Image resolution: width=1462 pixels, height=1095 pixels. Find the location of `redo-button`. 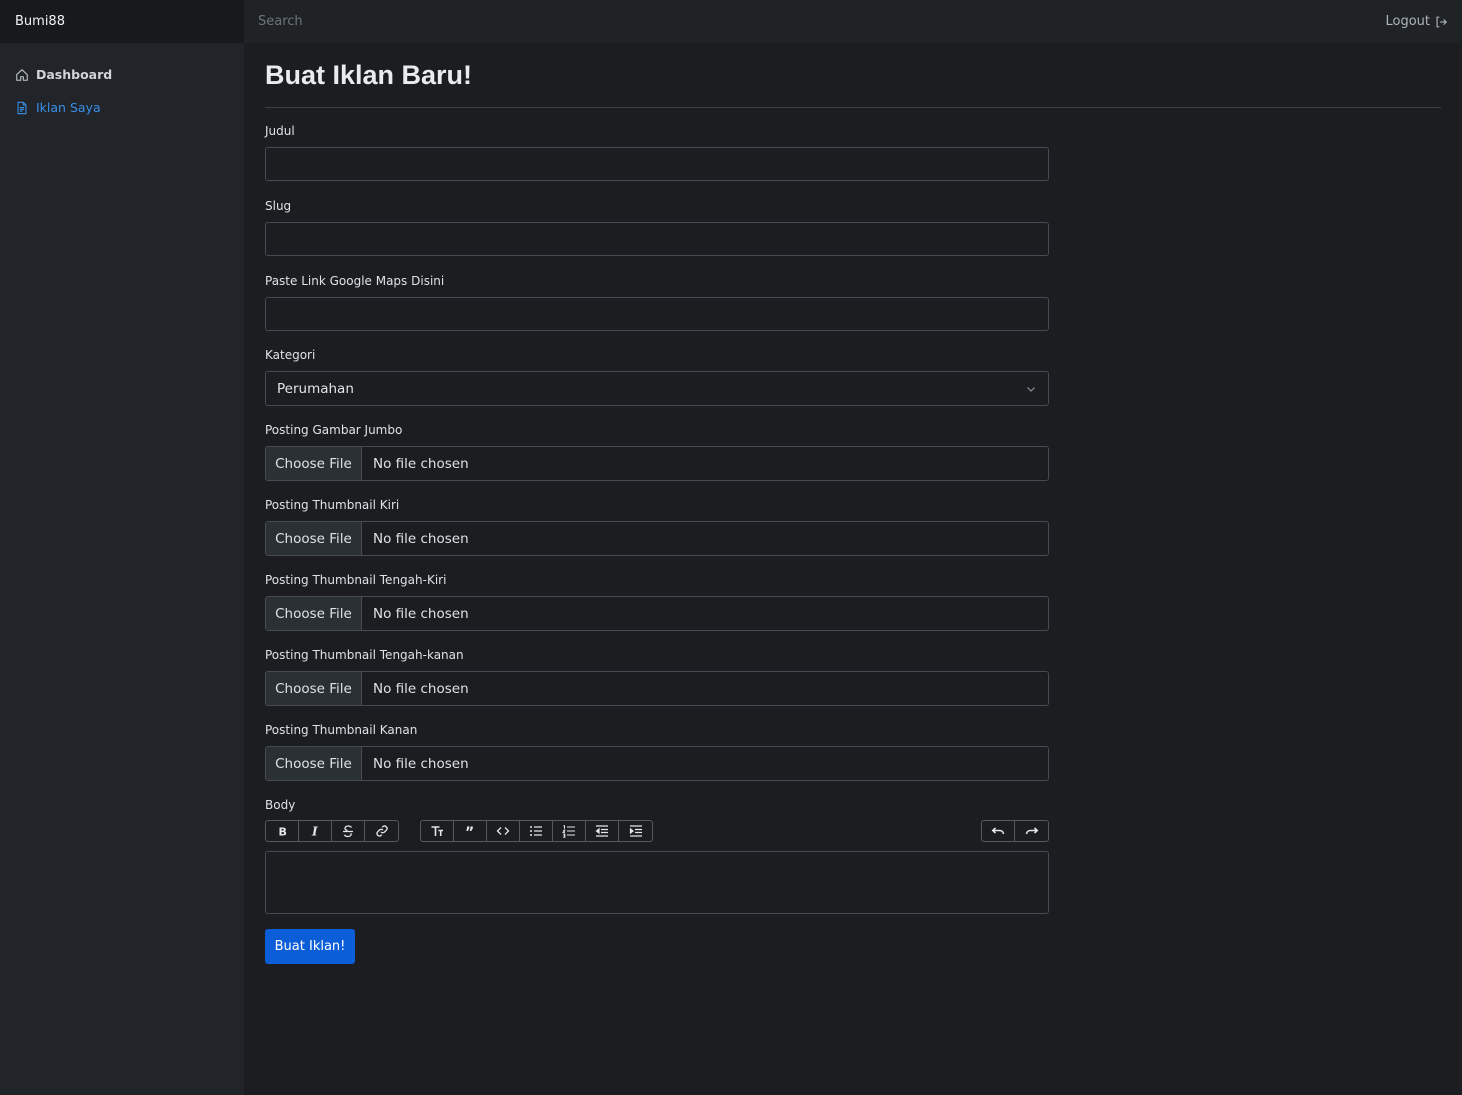

redo-button is located at coordinates (1031, 831).